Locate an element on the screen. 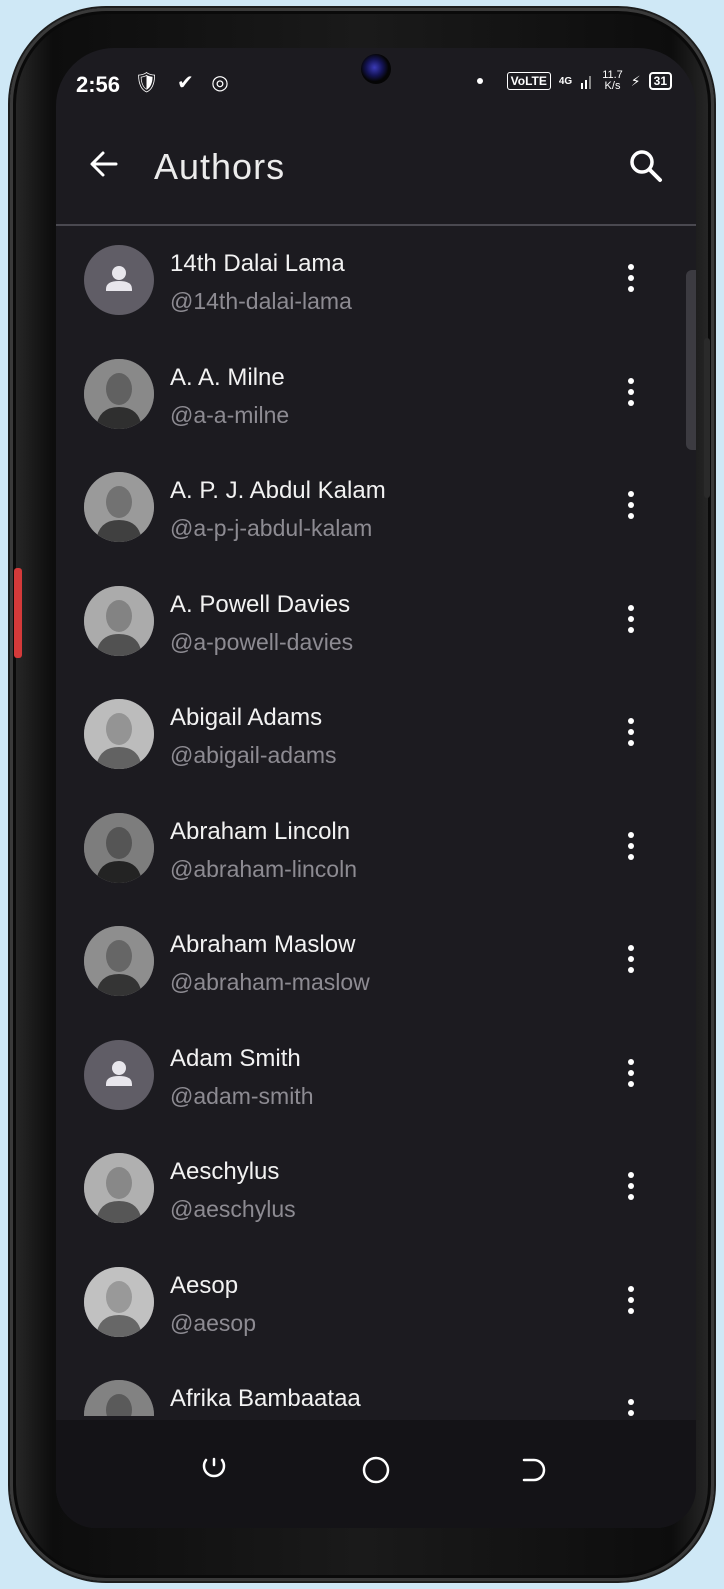 The height and width of the screenshot is (1589, 724). list-item: Abraham Maslow @abraham-maslow is located at coordinates (376, 964).